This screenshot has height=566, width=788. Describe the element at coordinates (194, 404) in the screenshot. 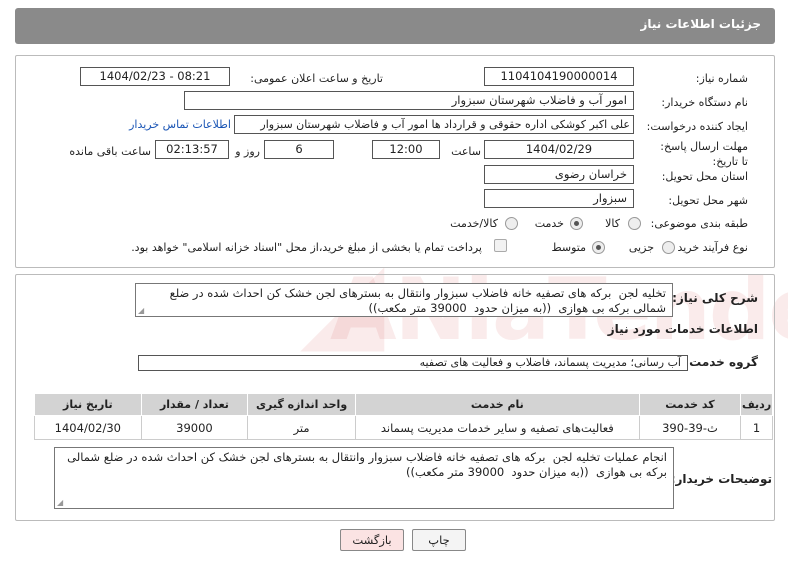

I see `col-quantity: تعداد / مقدار` at that location.